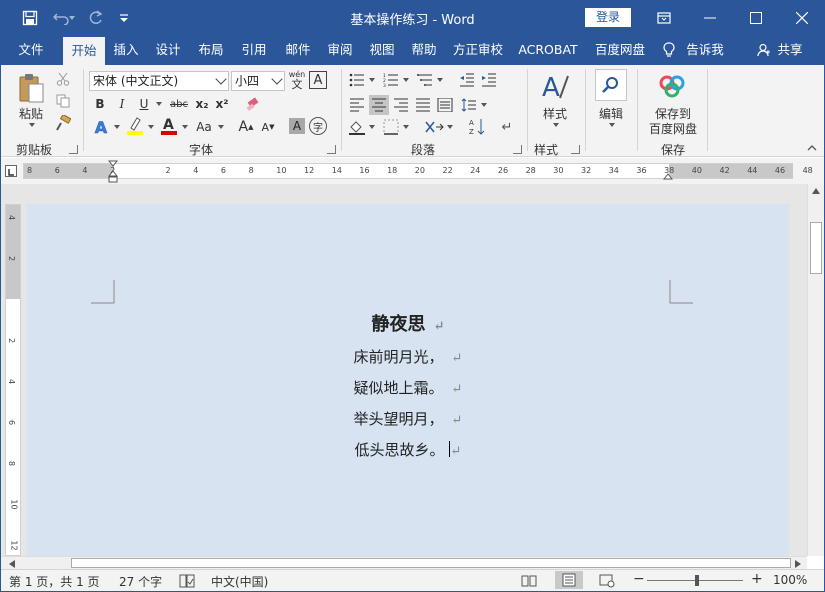 Image resolution: width=825 pixels, height=592 pixels. Describe the element at coordinates (96, 18) in the screenshot. I see `redo-icon` at that location.